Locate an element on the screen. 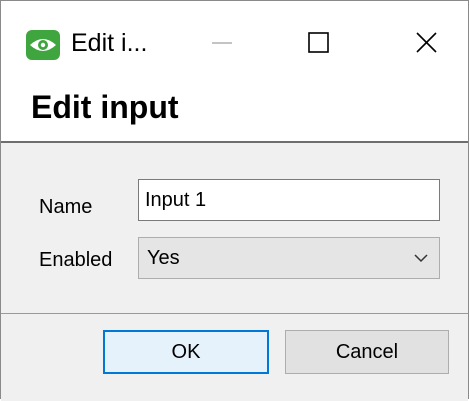 The width and height of the screenshot is (470, 401). eye-icon is located at coordinates (43, 45).